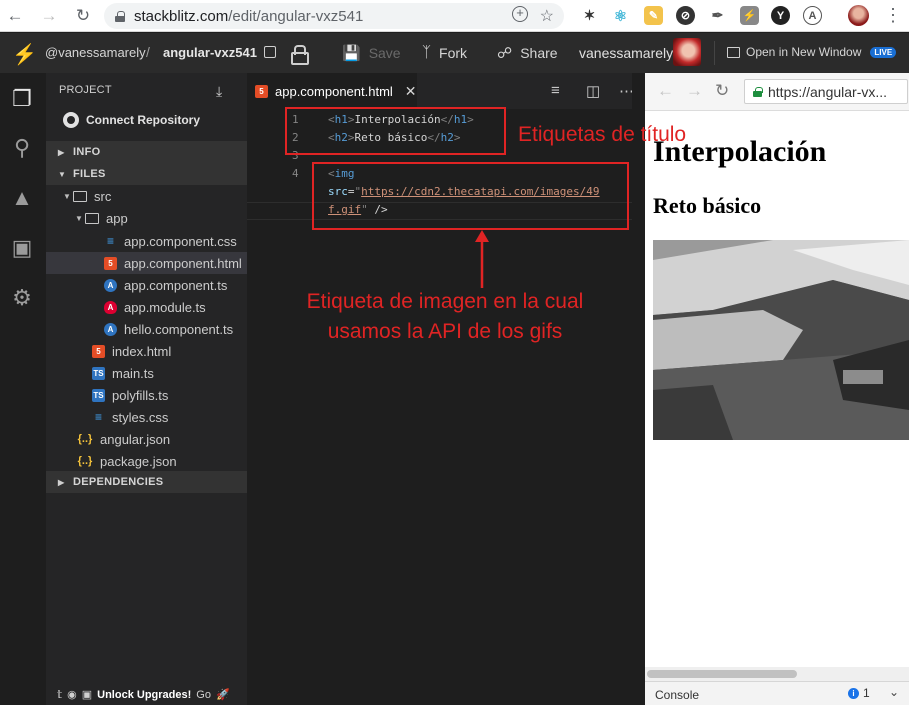  What do you see at coordinates (72, 694) in the screenshot?
I see `github-icon: ◉` at bounding box center [72, 694].